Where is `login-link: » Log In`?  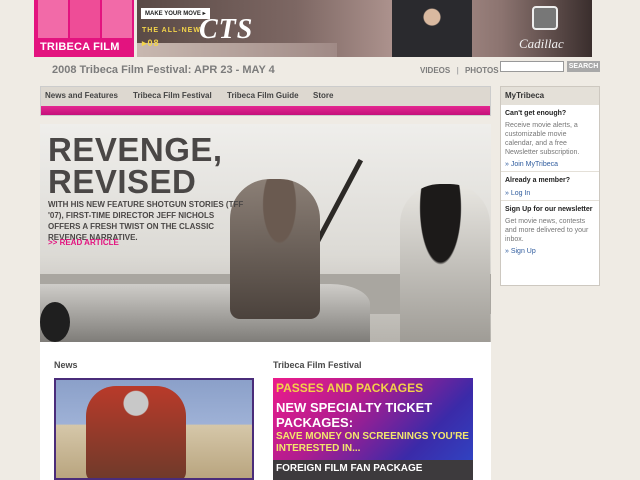
login-link: » Log In is located at coordinates (550, 193).